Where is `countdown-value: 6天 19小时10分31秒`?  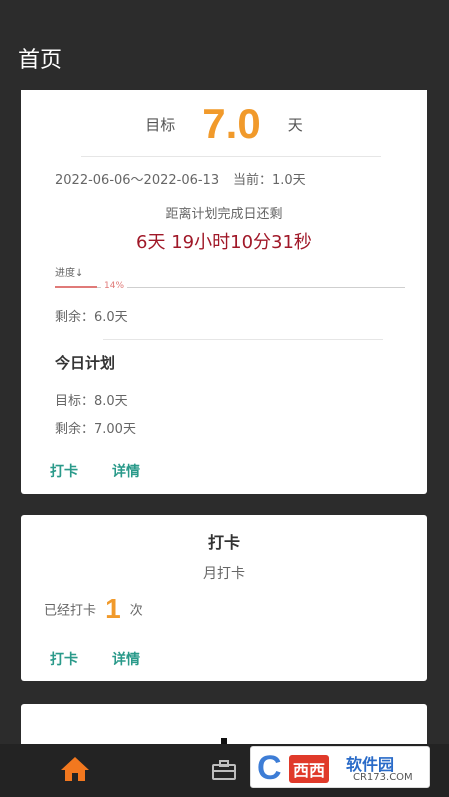 countdown-value: 6天 19小时10分31秒 is located at coordinates (224, 242).